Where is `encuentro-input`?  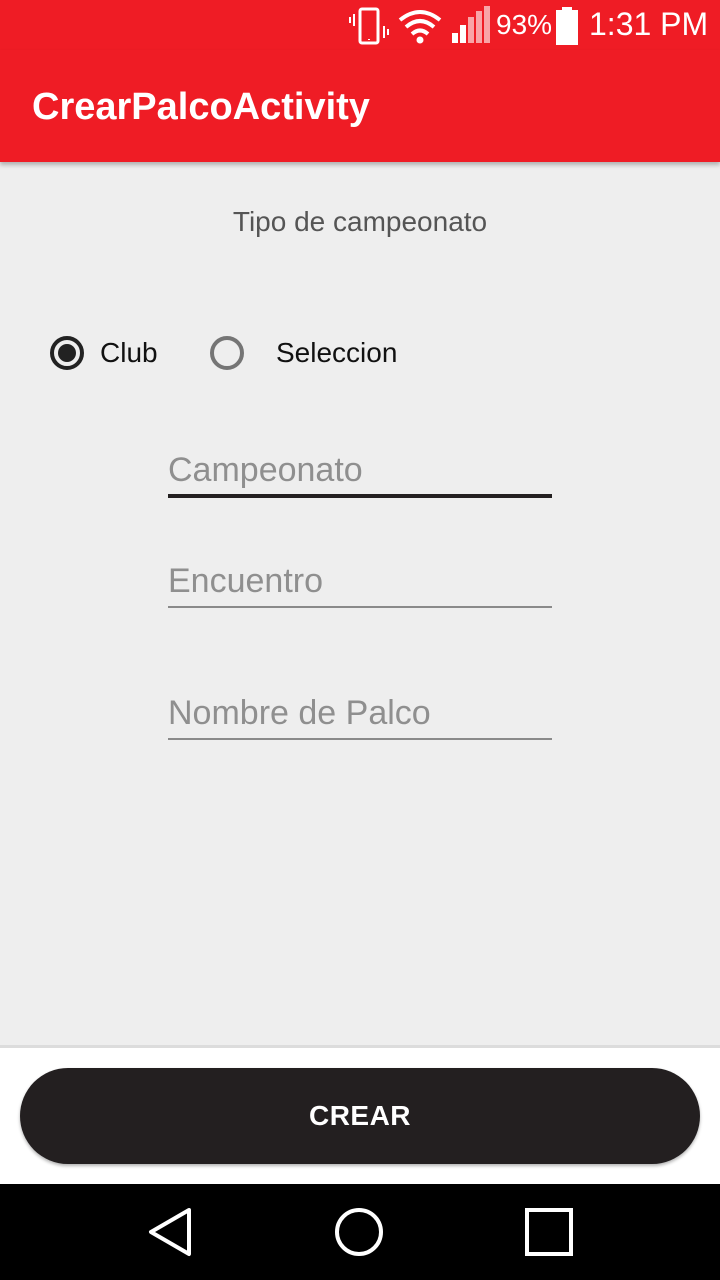 encuentro-input is located at coordinates (360, 582).